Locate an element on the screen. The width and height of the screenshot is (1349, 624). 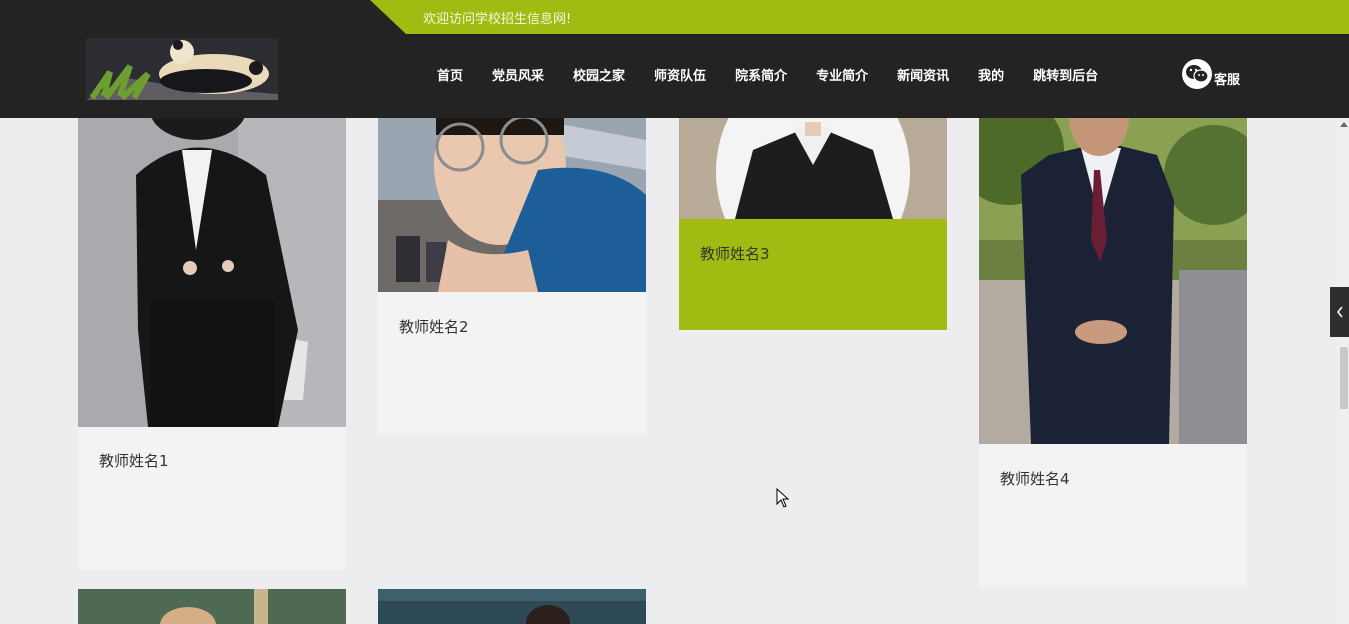
nav-majors: 专业简介 is located at coordinates (842, 74).